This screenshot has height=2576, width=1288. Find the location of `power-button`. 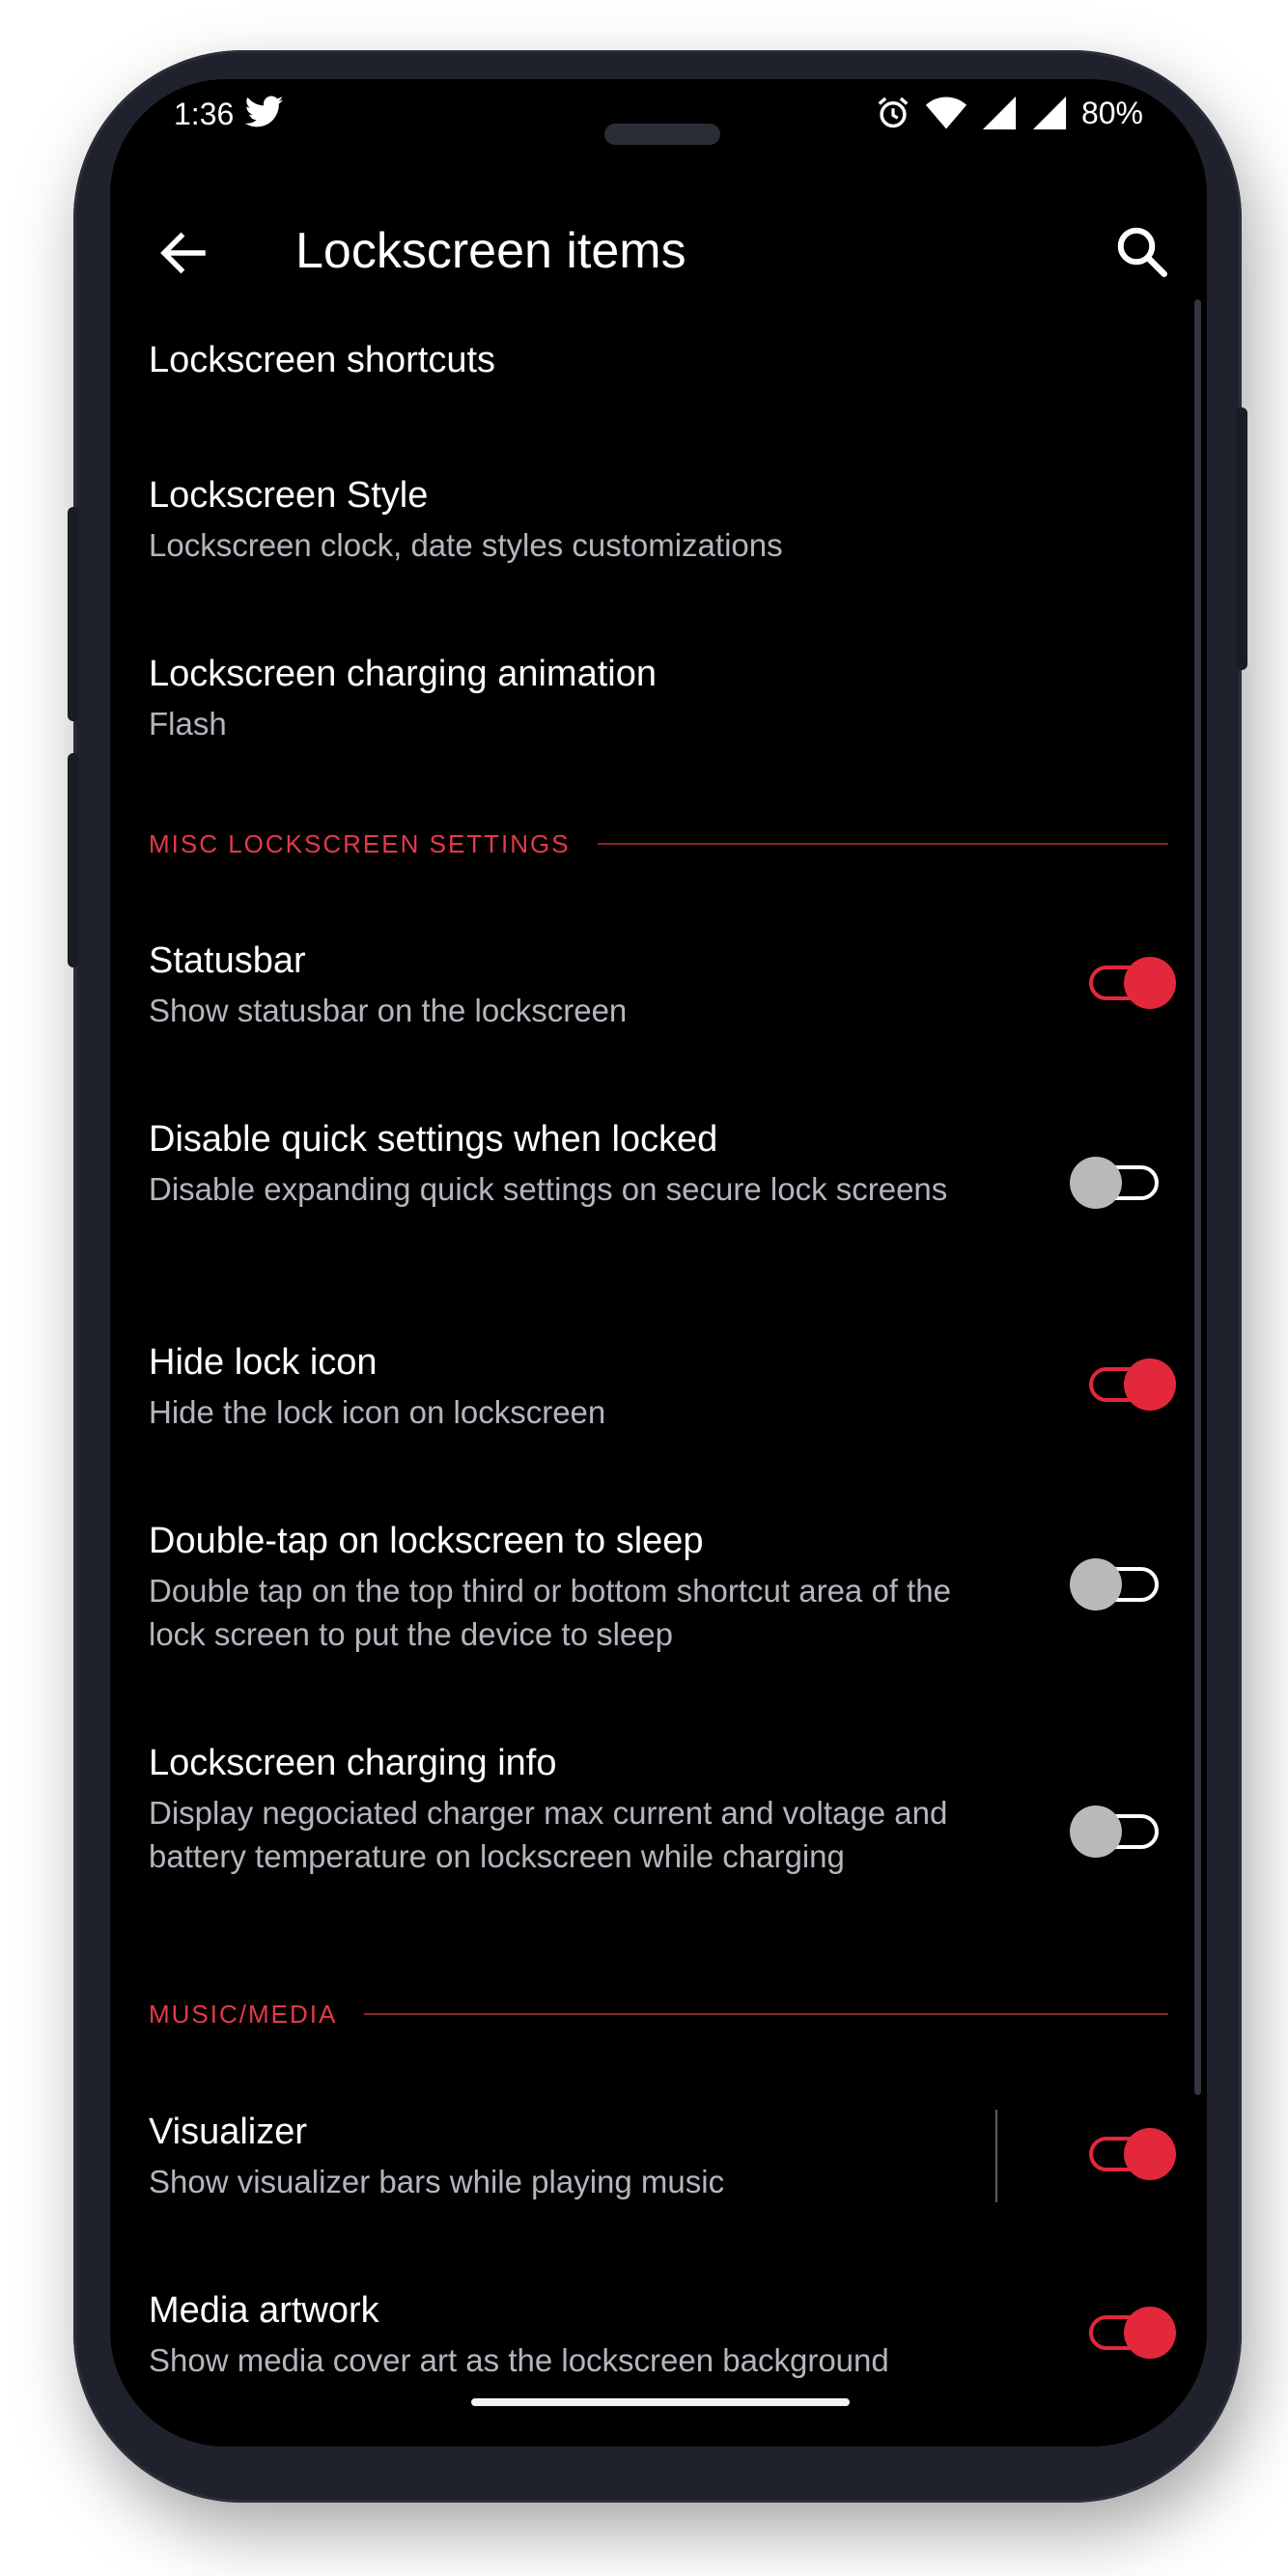

power-button is located at coordinates (1242, 538).